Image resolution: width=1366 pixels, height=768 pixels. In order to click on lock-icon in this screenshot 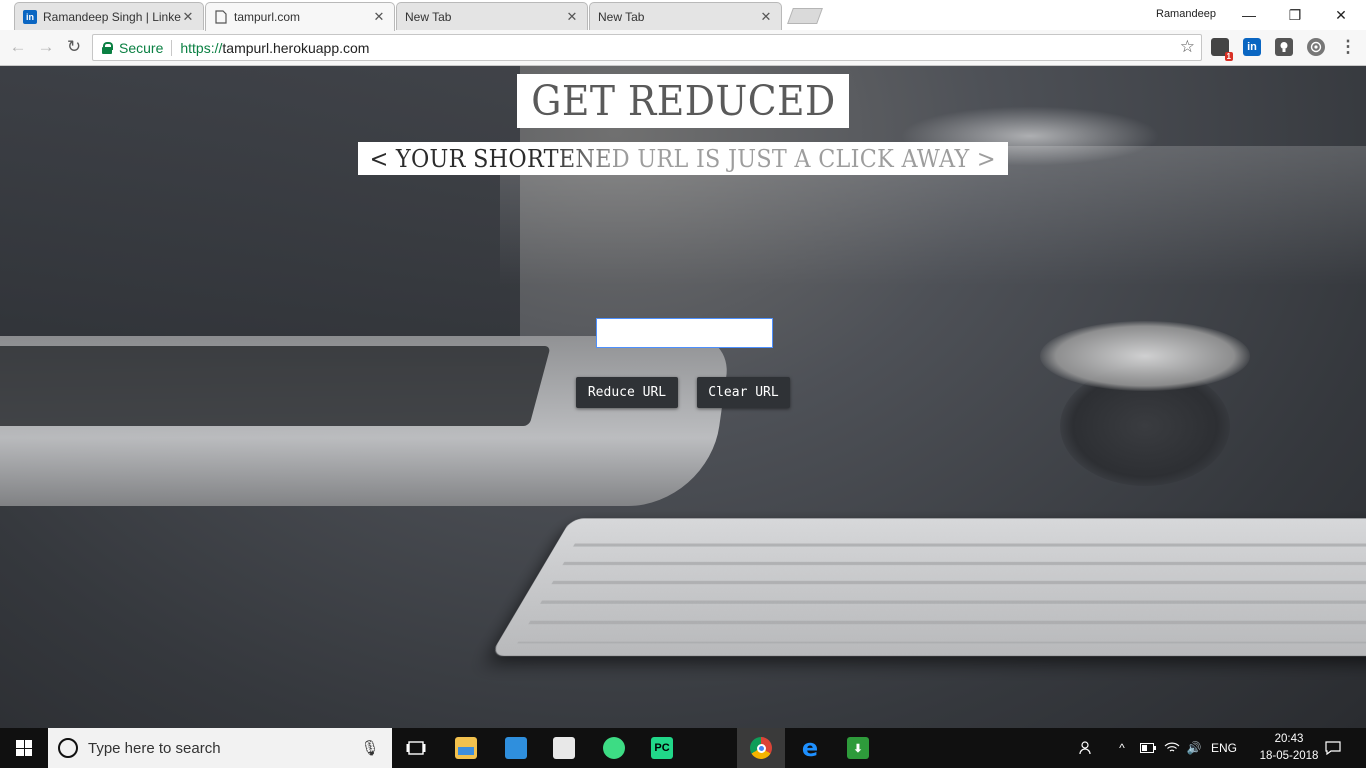, I will do `click(107, 47)`.